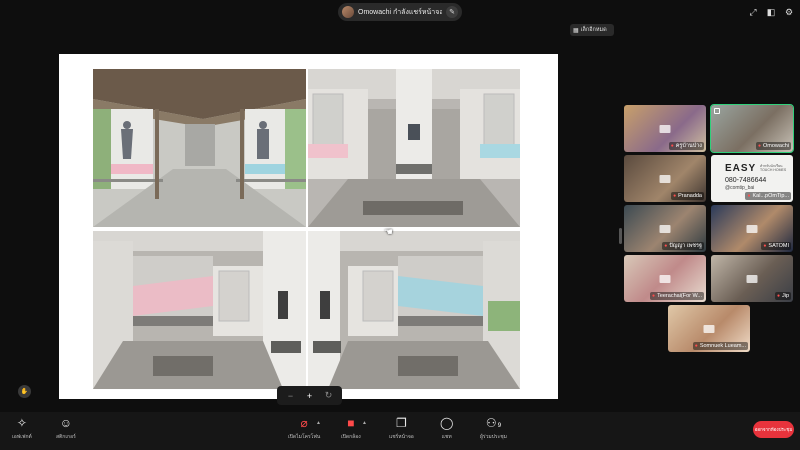  I want to click on hide-sidebar-button: ▦ เล็กอีกหมด, so click(592, 30).